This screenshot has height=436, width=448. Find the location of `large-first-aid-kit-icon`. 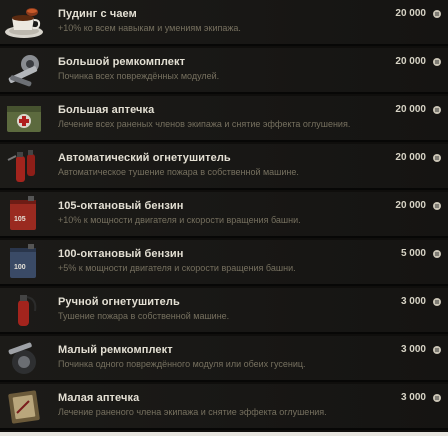

large-first-aid-kit-icon is located at coordinates (24, 118).